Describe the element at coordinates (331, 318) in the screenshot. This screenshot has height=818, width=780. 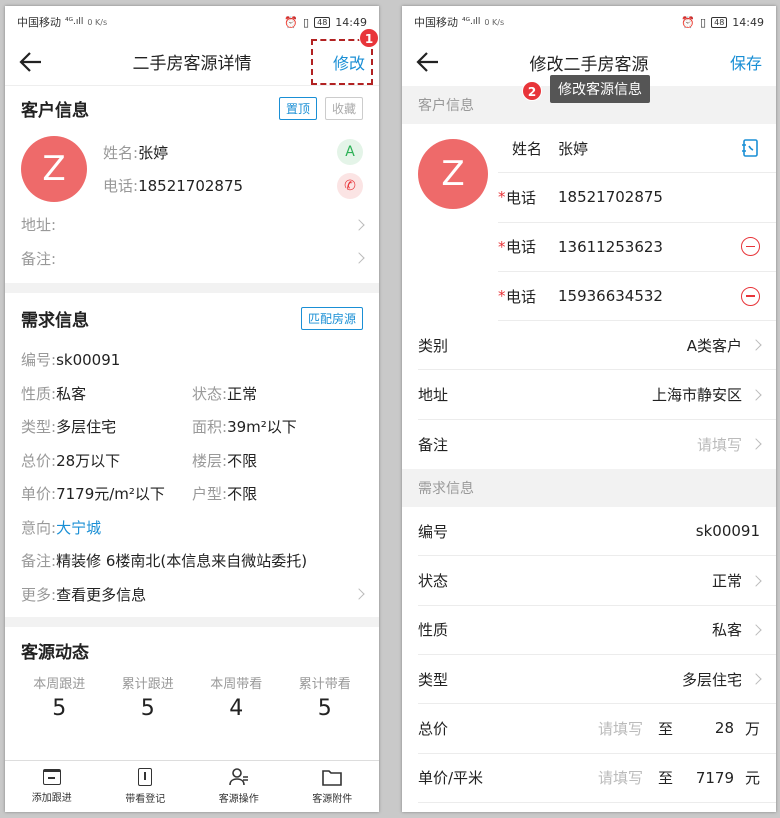
I see `match-listing-button: 匹配房源` at that location.